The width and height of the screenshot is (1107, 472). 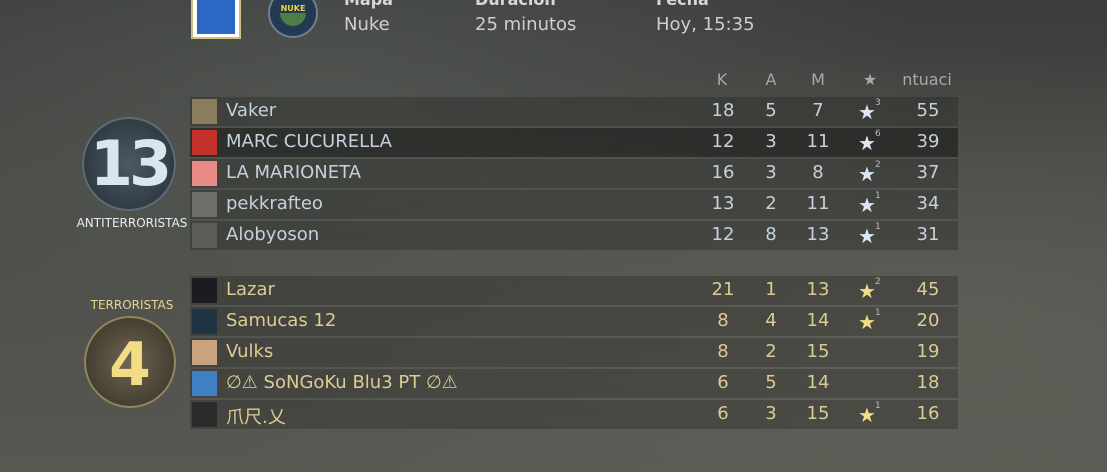 I want to click on player-name: Lazar, so click(x=250, y=289).